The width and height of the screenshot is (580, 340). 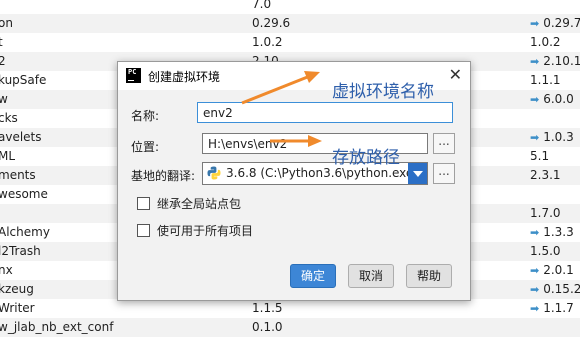 What do you see at coordinates (366, 158) in the screenshot?
I see `annotation-env-path: 存放路径` at bounding box center [366, 158].